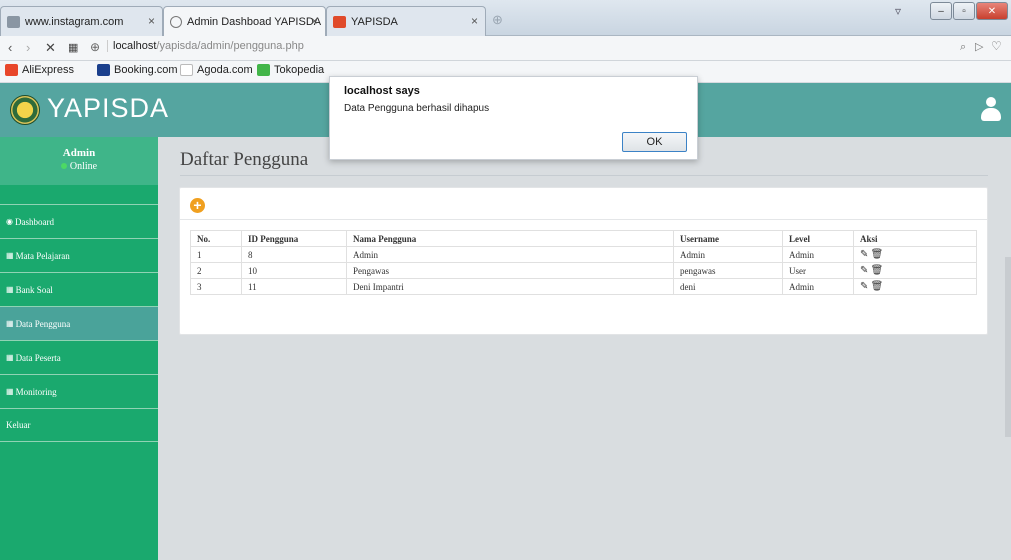  Describe the element at coordinates (996, 46) in the screenshot. I see `heart-icon: ♡` at that location.